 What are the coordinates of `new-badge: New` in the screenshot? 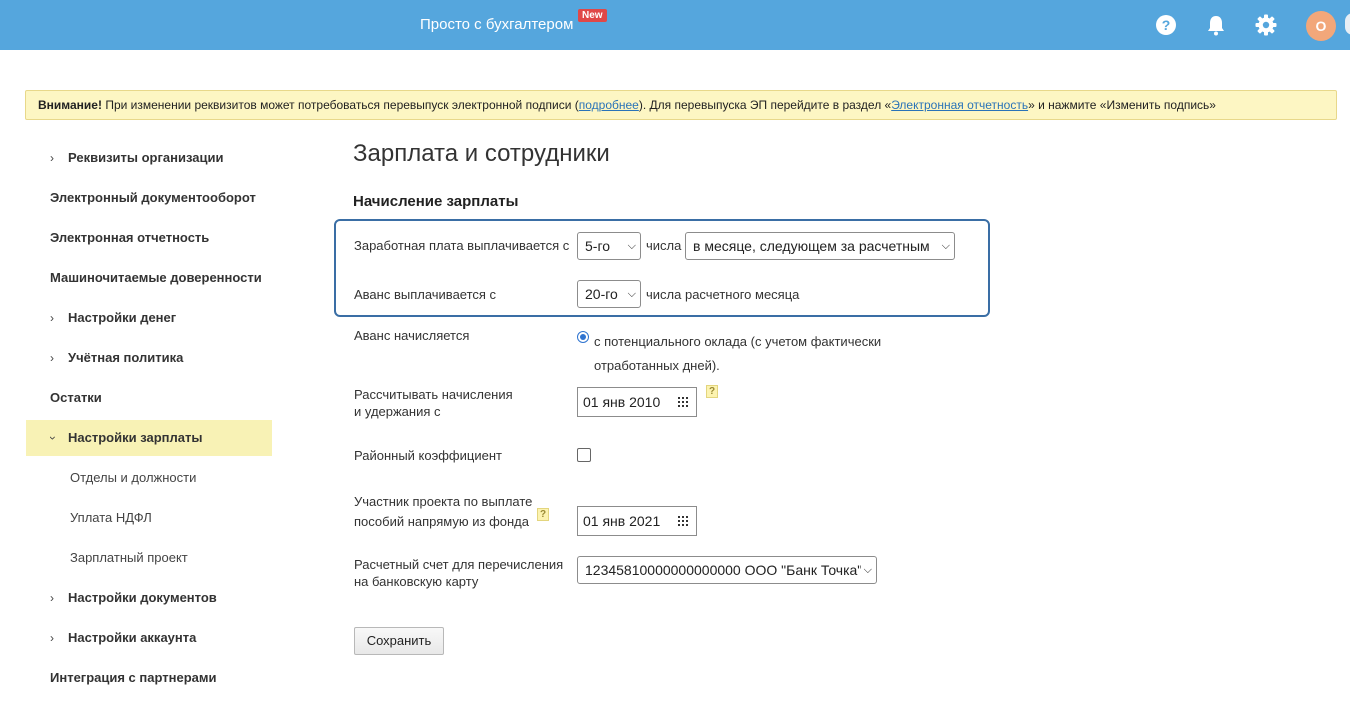 It's located at (592, 15).